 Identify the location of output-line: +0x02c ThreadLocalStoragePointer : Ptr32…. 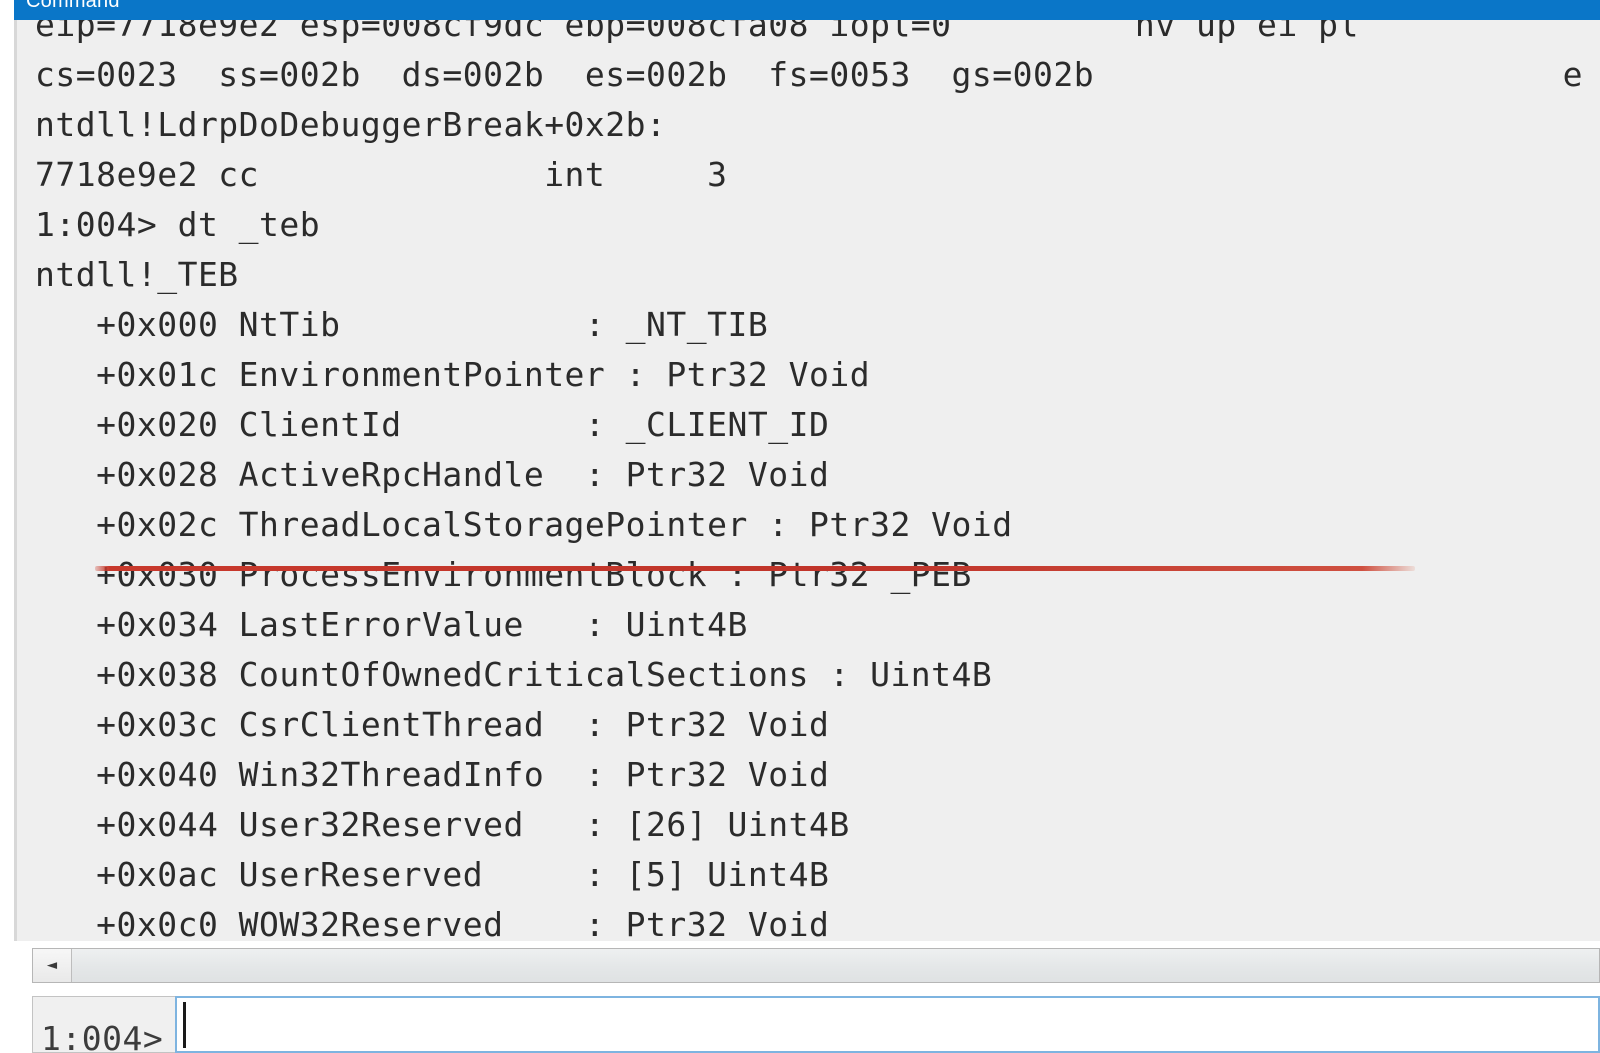
(524, 524).